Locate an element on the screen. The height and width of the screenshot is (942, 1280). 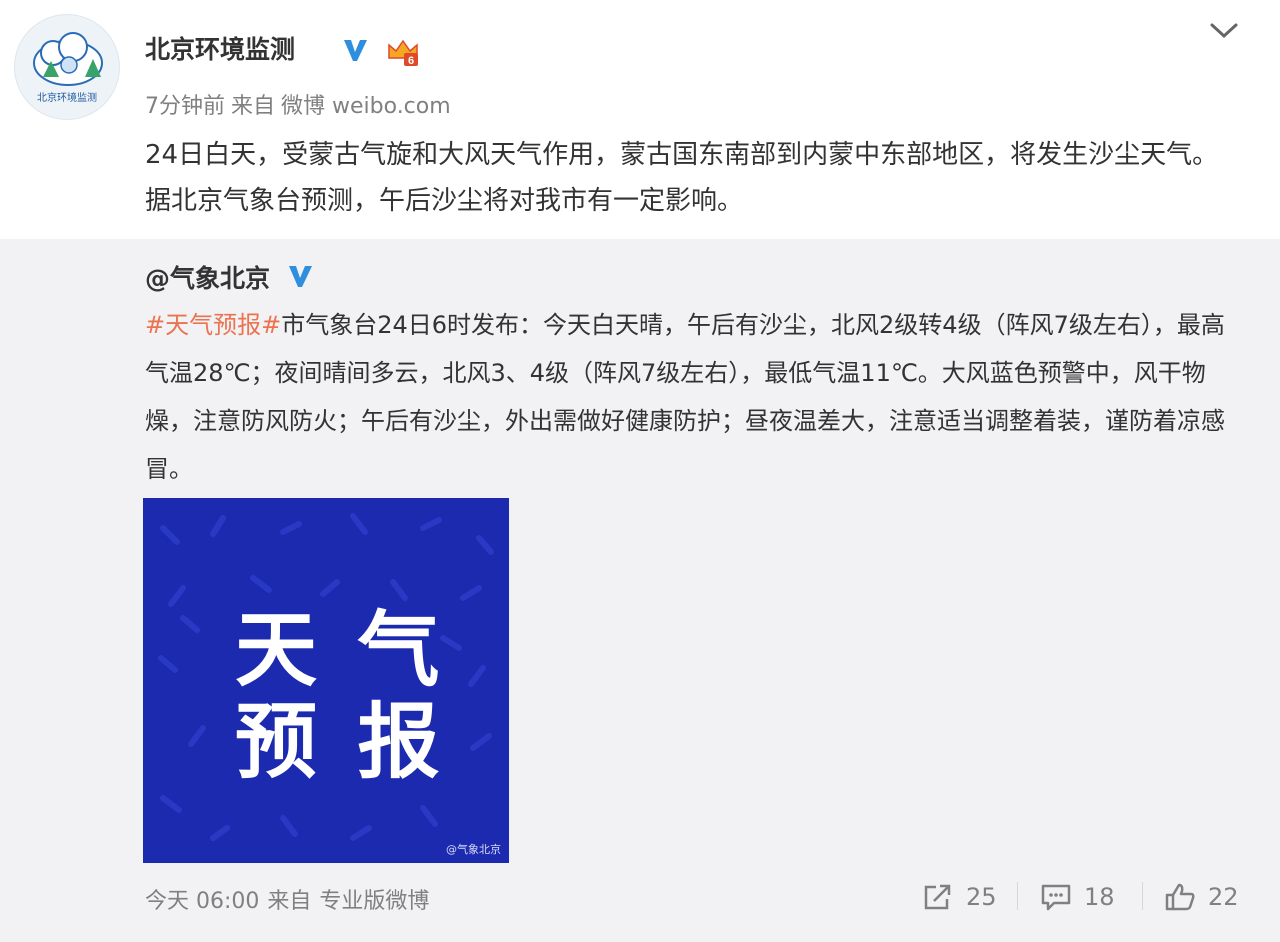
hashtag-link: #天气预报# is located at coordinates (213, 325).